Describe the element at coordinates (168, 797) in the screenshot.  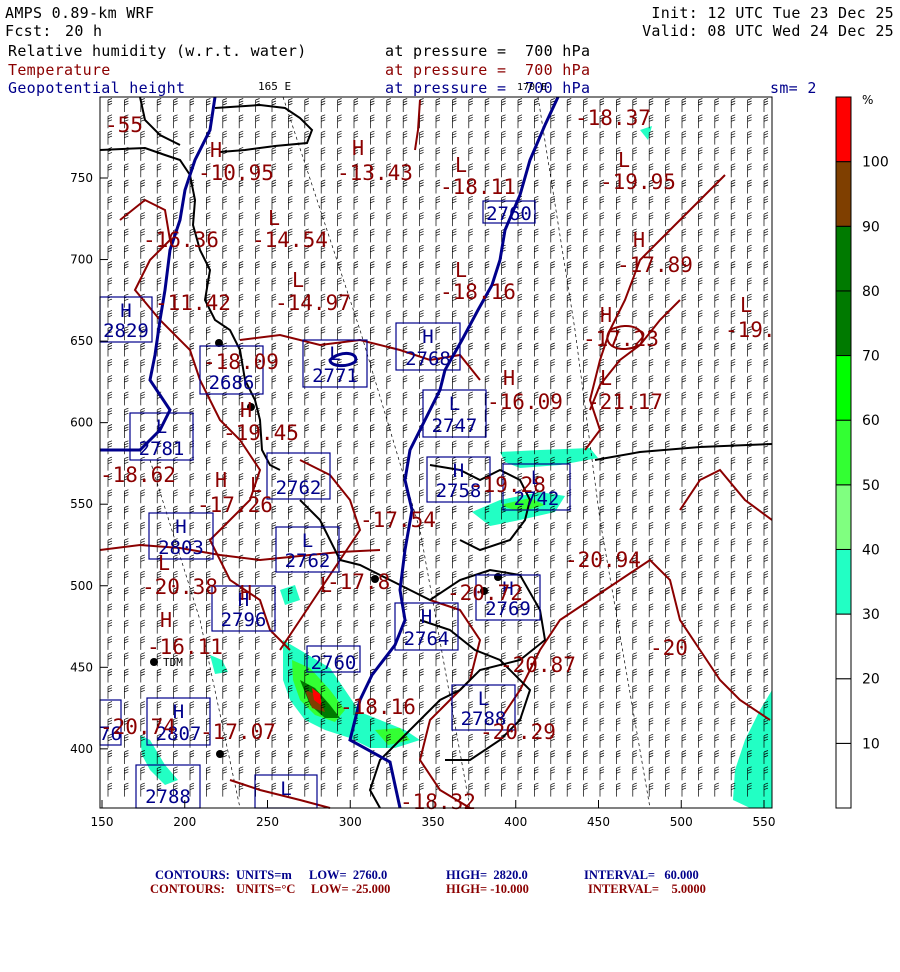
I see `height-value: 2788` at that location.